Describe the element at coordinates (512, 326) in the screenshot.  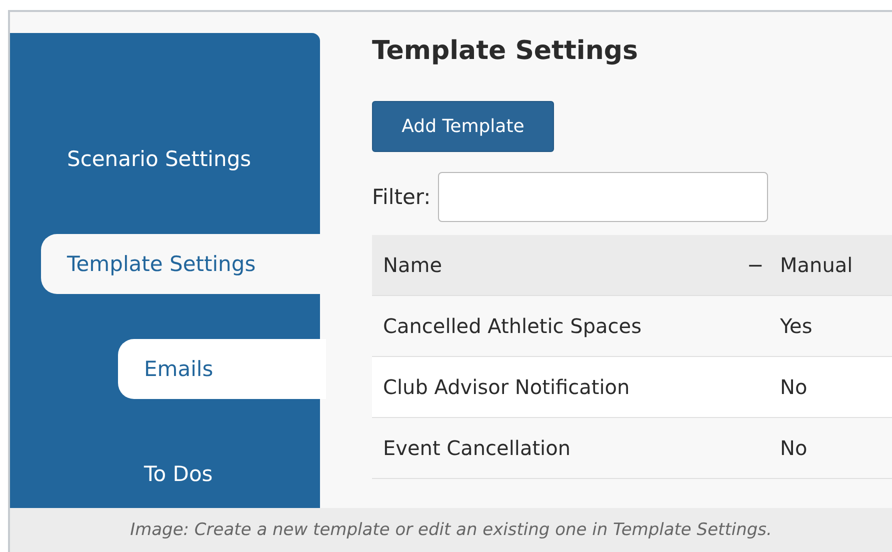
I see `table-cell-text: Cancelled Athletic Spaces` at that location.